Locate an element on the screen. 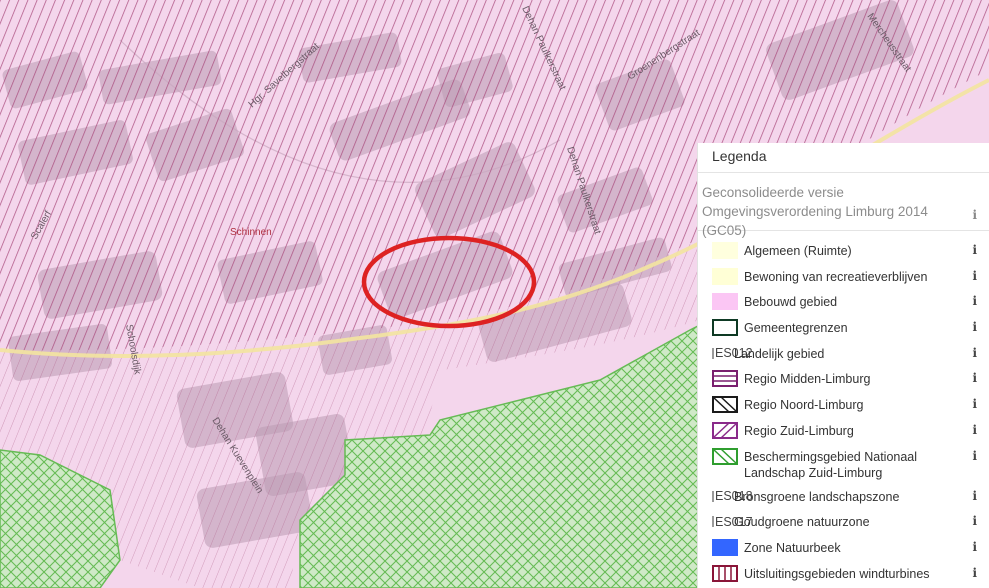 The height and width of the screenshot is (588, 989). legend-item-label: Regio Noord-Limburg is located at coordinates (804, 405).